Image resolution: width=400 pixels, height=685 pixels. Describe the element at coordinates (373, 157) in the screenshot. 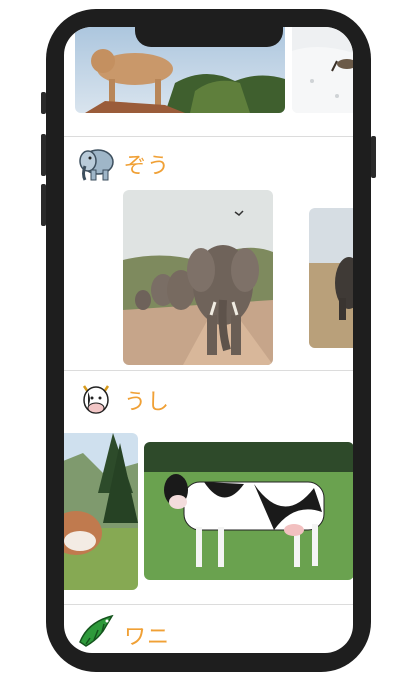

I see `power-button` at that location.